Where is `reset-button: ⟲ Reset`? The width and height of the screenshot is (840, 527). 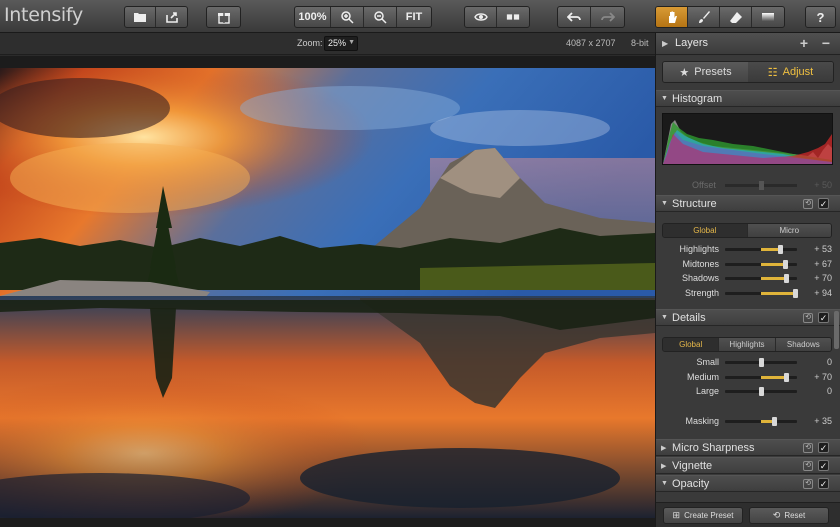
reset-button: ⟲ Reset is located at coordinates (789, 515).